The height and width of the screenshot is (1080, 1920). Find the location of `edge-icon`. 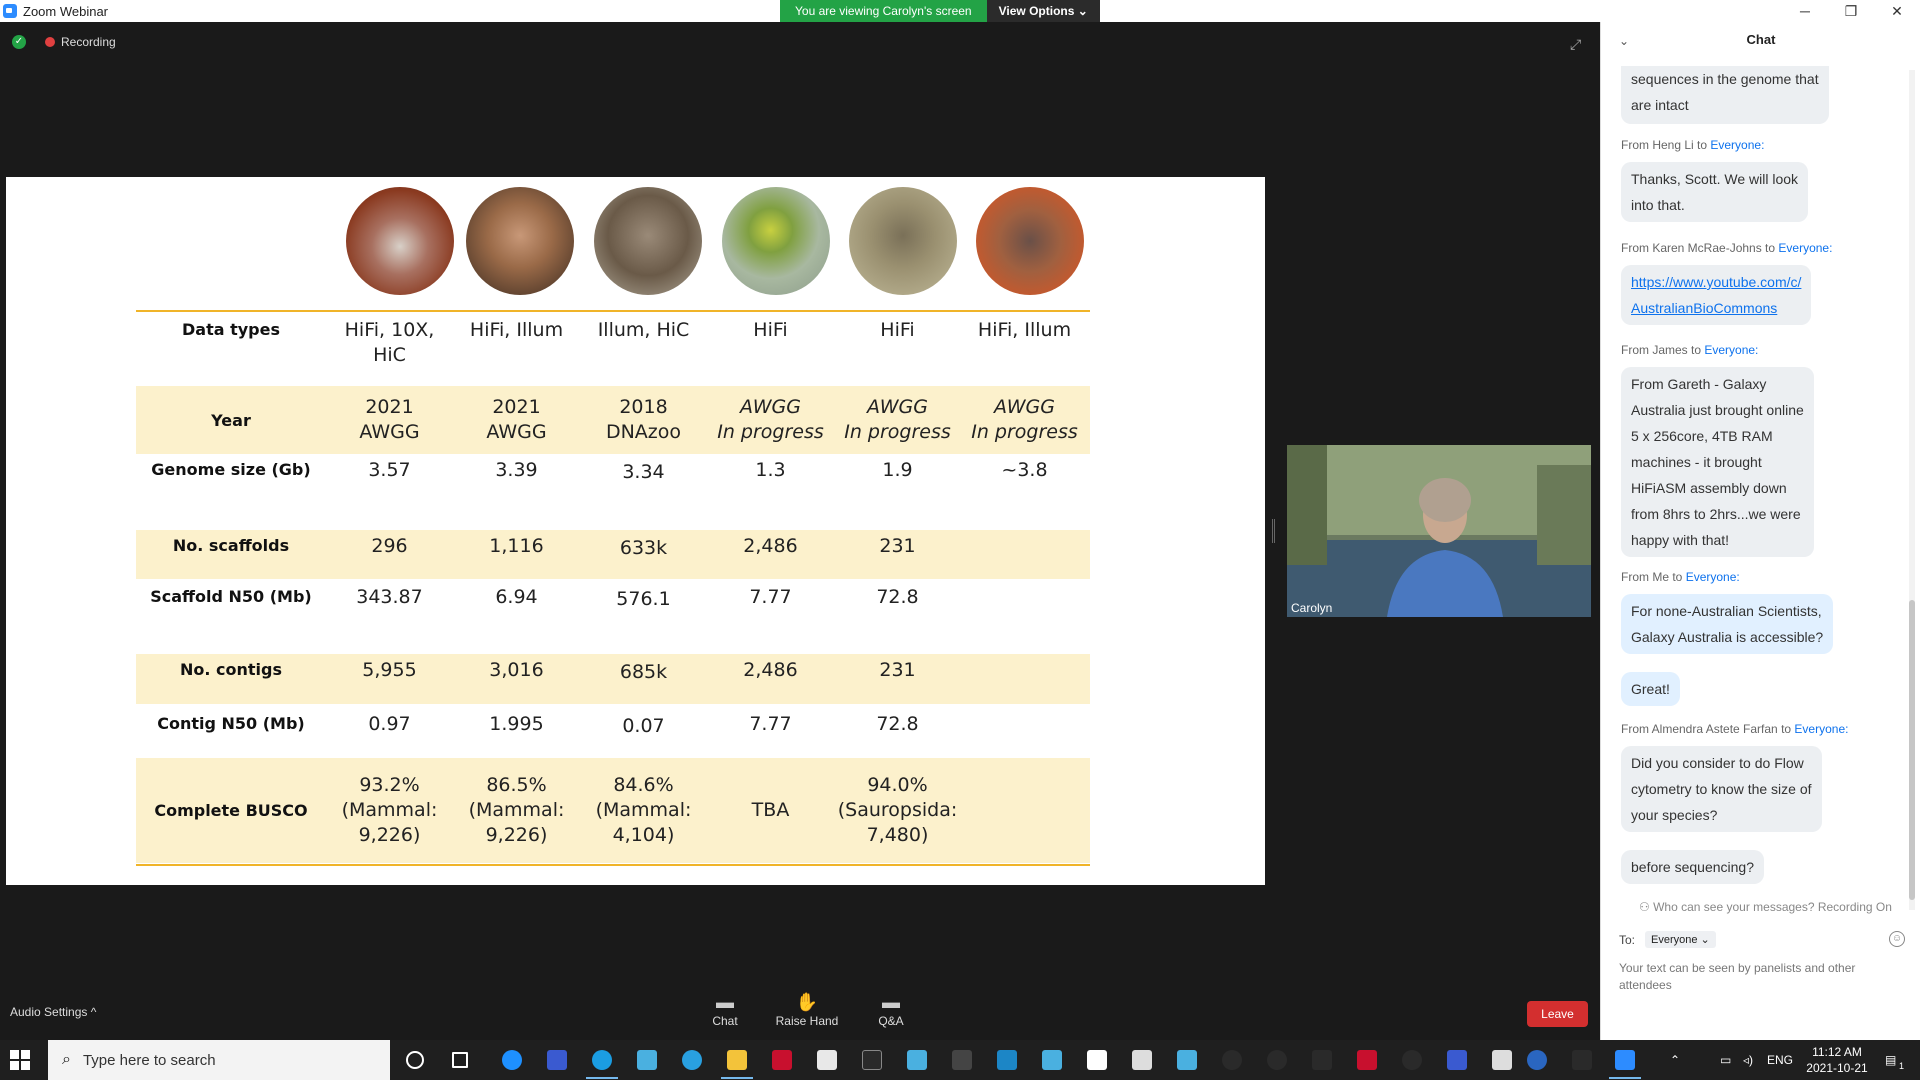

edge-icon is located at coordinates (602, 1064).